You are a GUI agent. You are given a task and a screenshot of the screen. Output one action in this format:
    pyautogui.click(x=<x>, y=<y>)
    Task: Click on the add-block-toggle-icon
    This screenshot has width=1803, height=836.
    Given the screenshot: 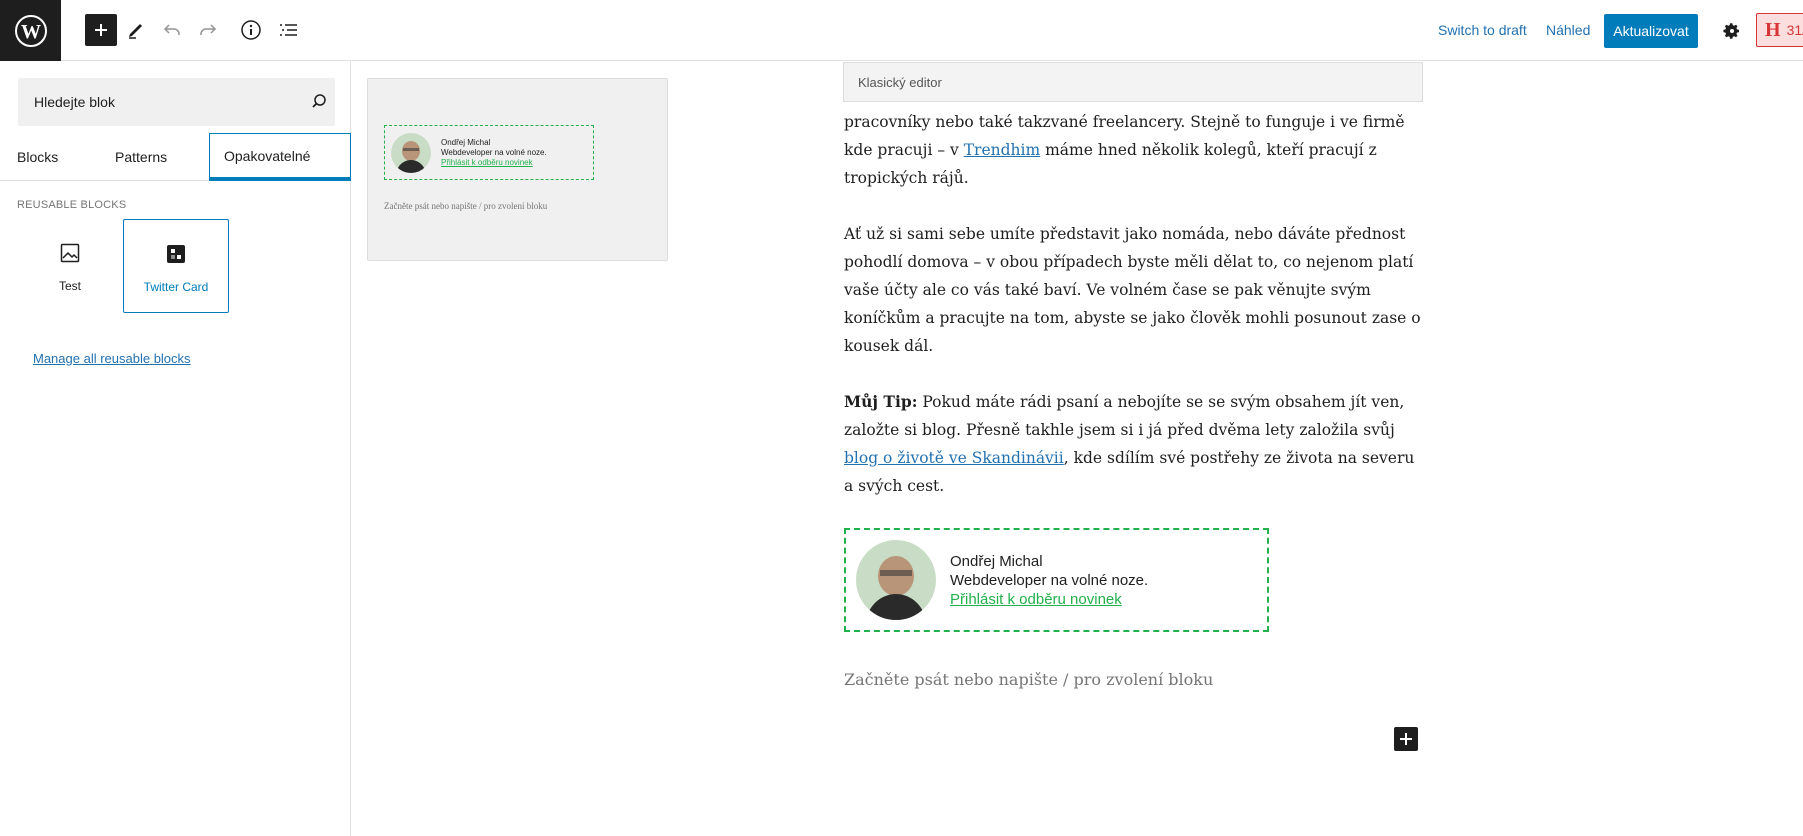 What is the action you would take?
    pyautogui.click(x=101, y=30)
    